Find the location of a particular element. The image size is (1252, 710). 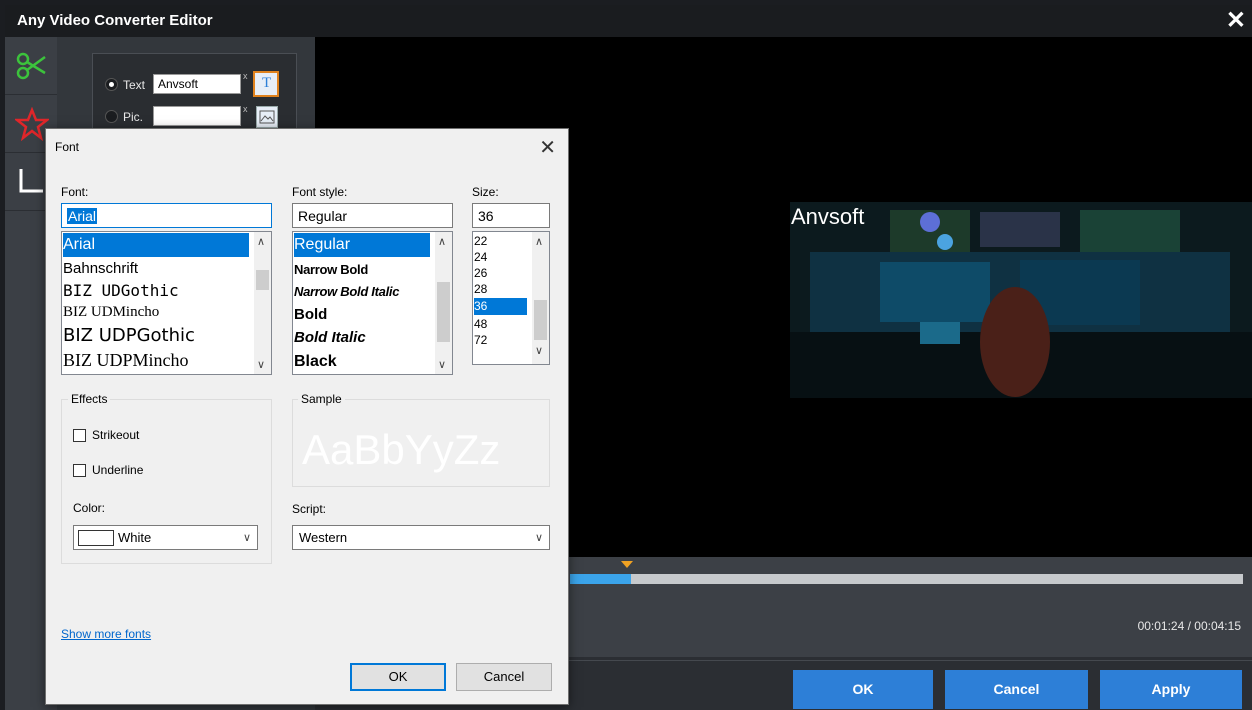

image-picker-button is located at coordinates (267, 117).